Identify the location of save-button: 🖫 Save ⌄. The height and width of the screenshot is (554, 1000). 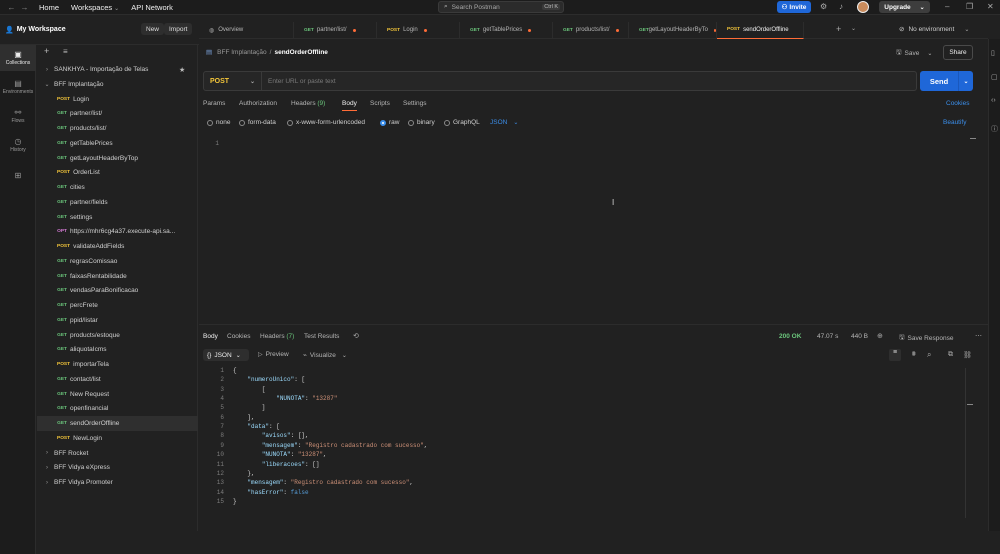
(914, 53).